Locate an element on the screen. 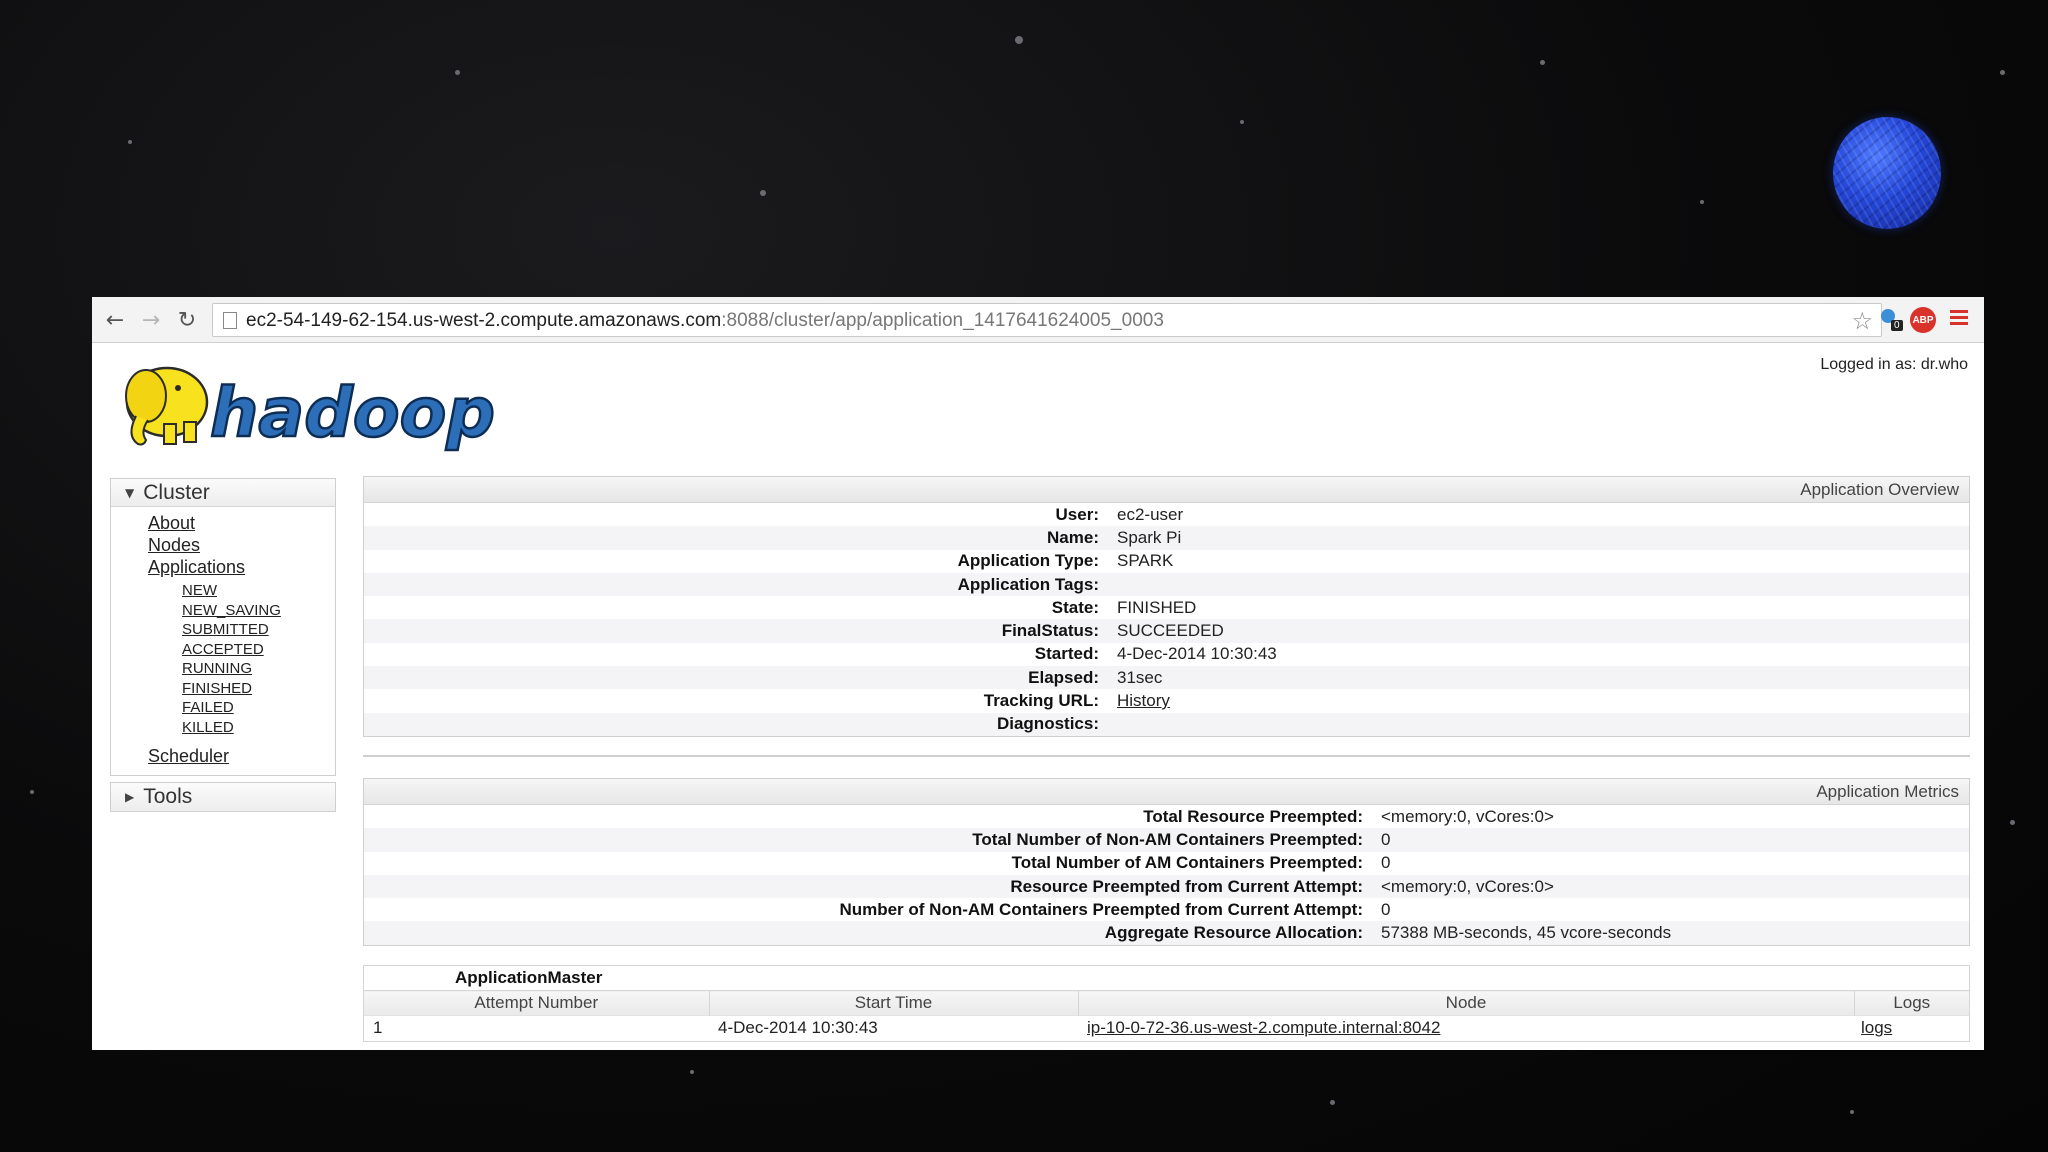 The width and height of the screenshot is (2048, 1152). row-value: 4-Dec-2014 10:30:43 is located at coordinates (1197, 654).